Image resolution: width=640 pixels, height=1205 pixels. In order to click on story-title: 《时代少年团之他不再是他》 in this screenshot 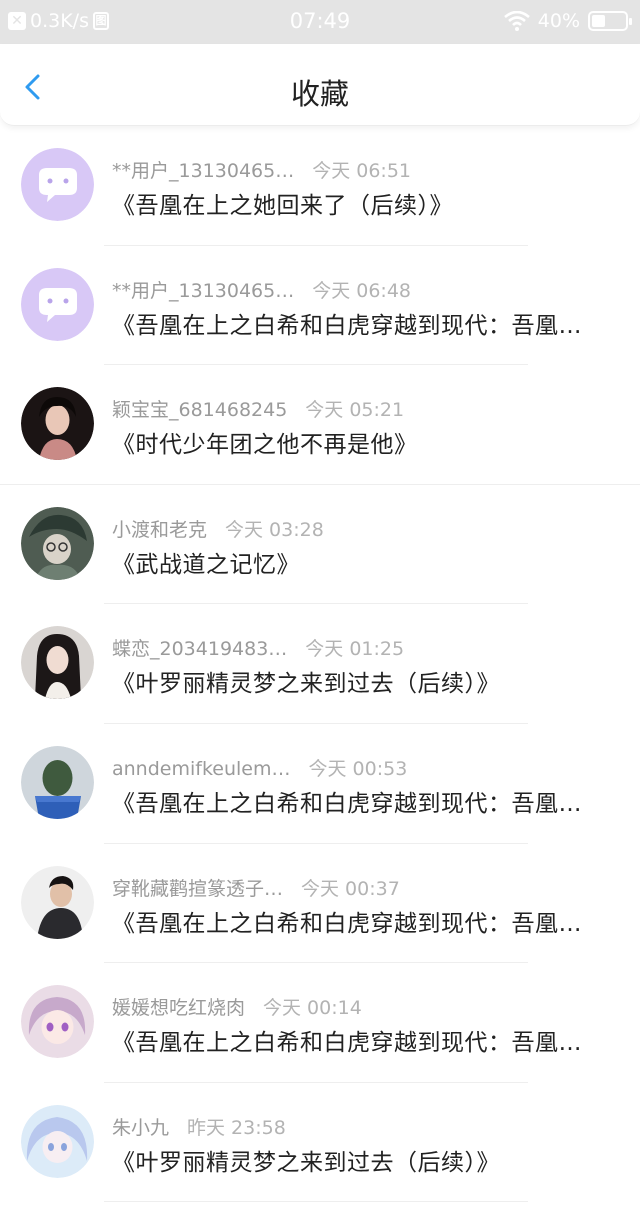, I will do `click(362, 442)`.